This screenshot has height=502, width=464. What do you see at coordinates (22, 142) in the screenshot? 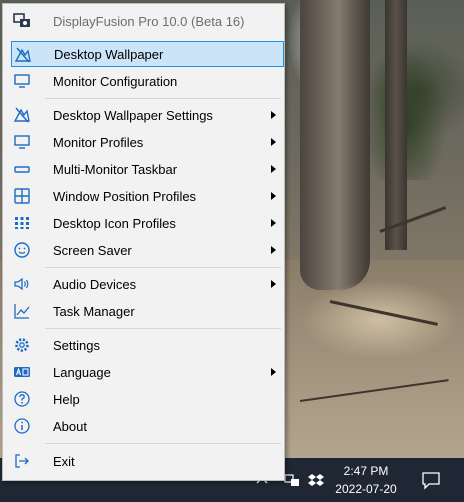
I see `monitor-profiles-icon` at bounding box center [22, 142].